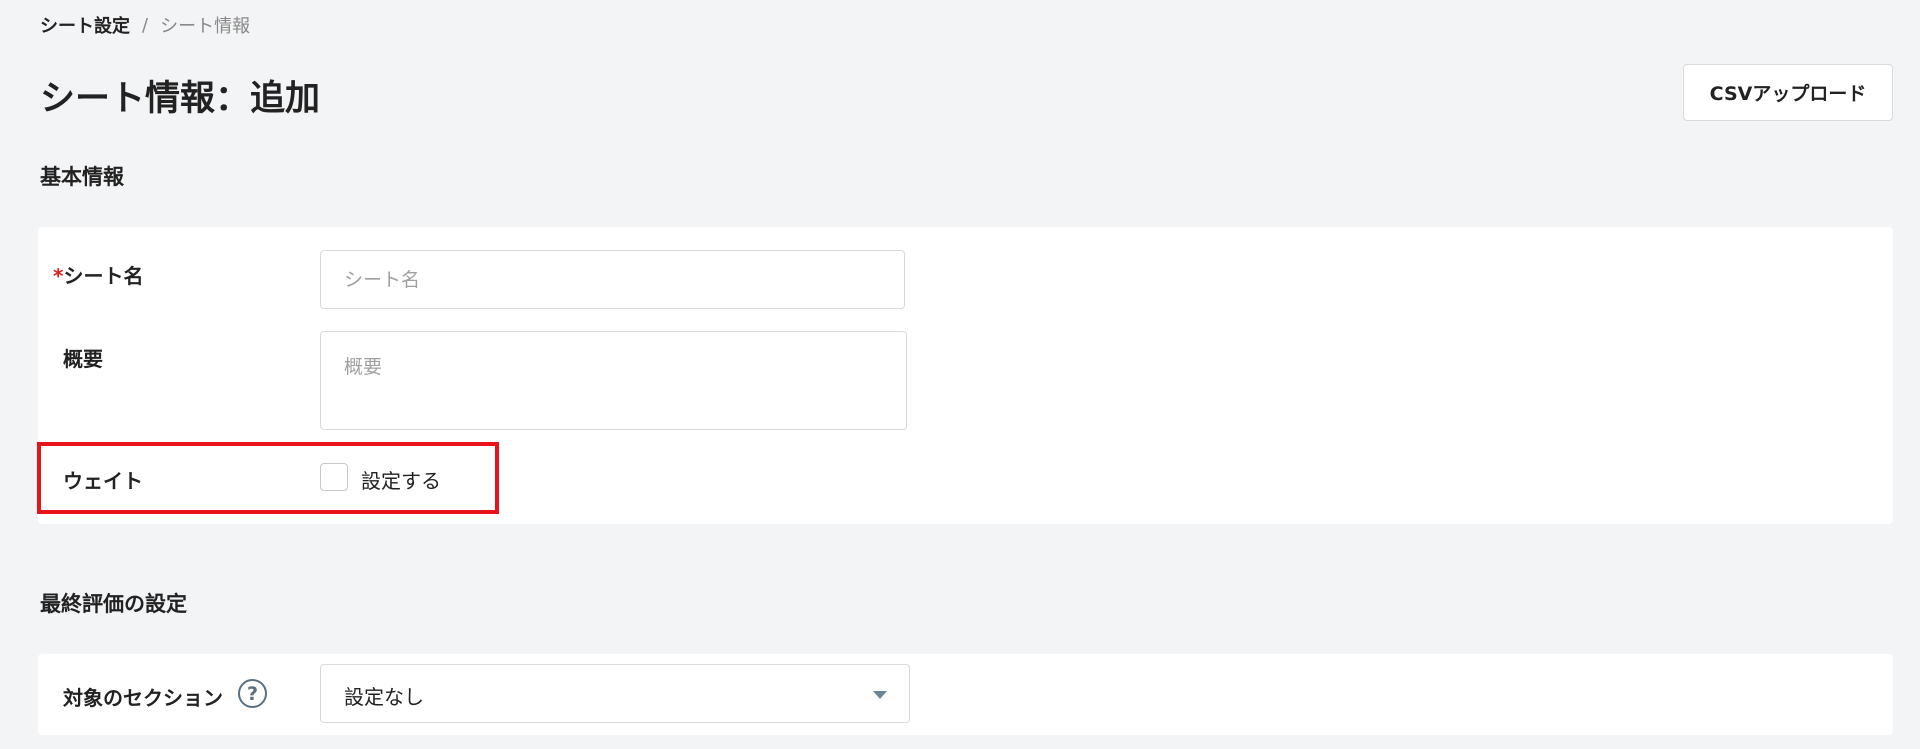 The width and height of the screenshot is (1920, 749). I want to click on summary-label: 概要, so click(83, 359).